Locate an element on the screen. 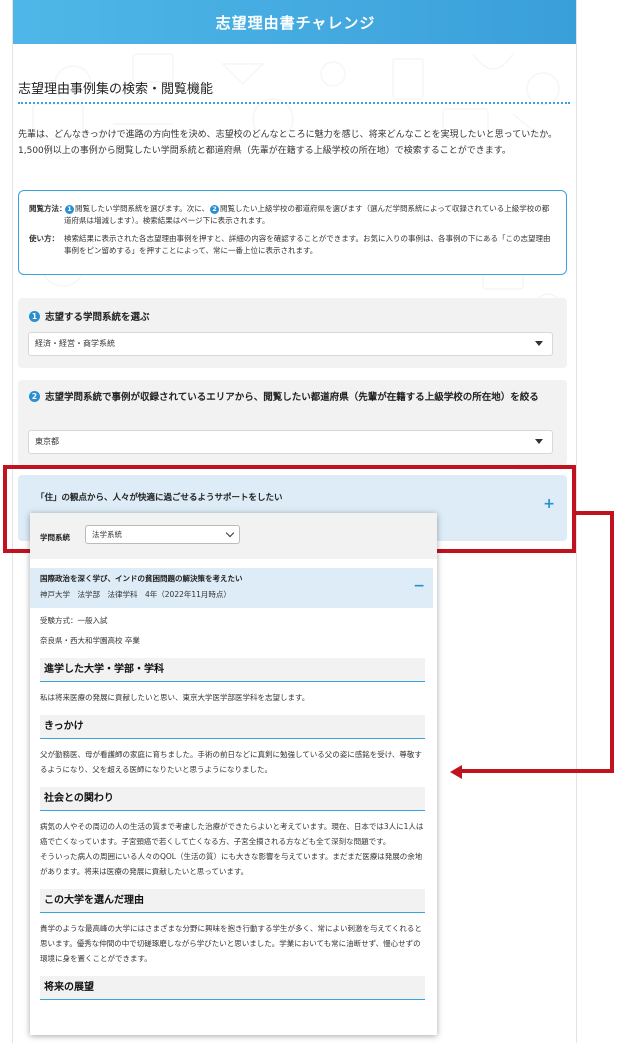 The image size is (617, 1043). filter-label: 学問系統 is located at coordinates (55, 537).